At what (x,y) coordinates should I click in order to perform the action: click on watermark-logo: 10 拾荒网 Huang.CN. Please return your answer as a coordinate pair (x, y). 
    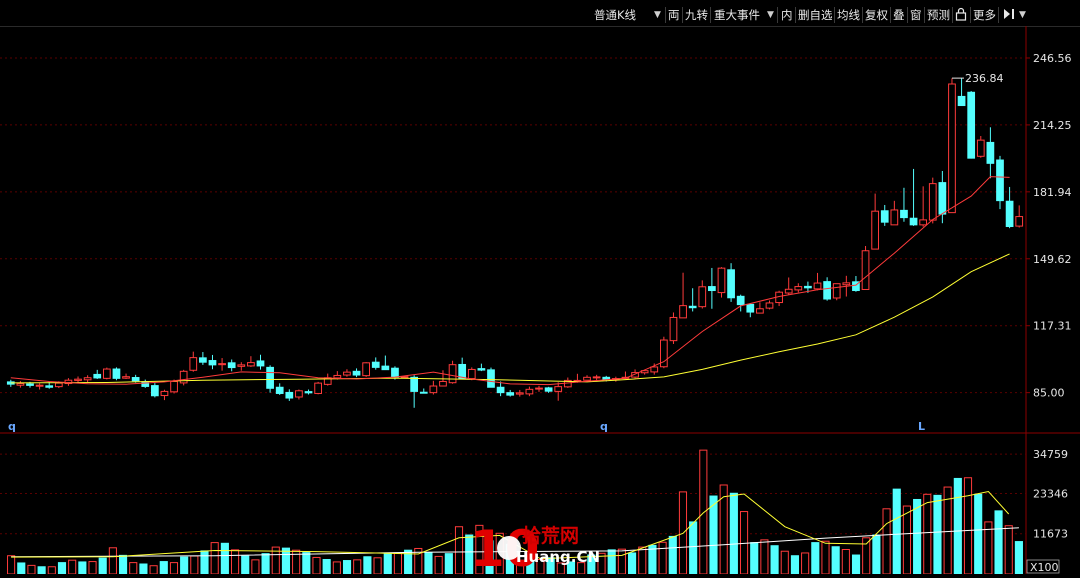
    Looking at the image, I should click on (540, 549).